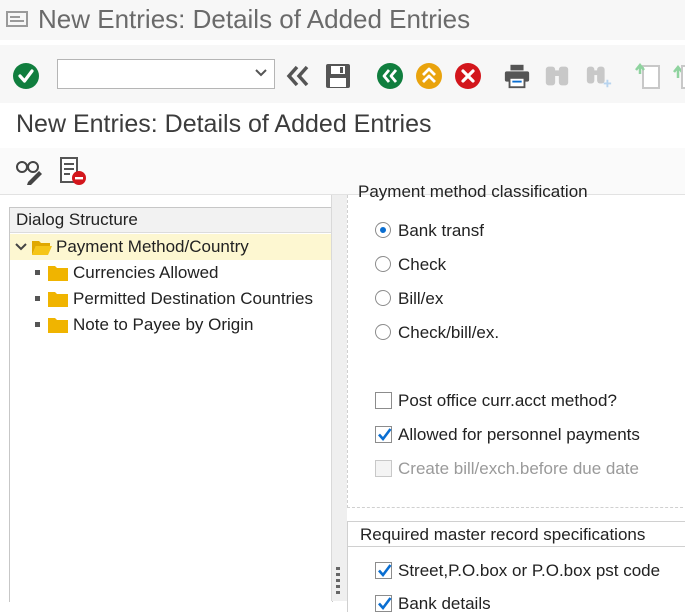 The height and width of the screenshot is (616, 685). Describe the element at coordinates (529, 570) in the screenshot. I see `checkbox-label: Street,P.O.box or P.O.box pst code` at that location.